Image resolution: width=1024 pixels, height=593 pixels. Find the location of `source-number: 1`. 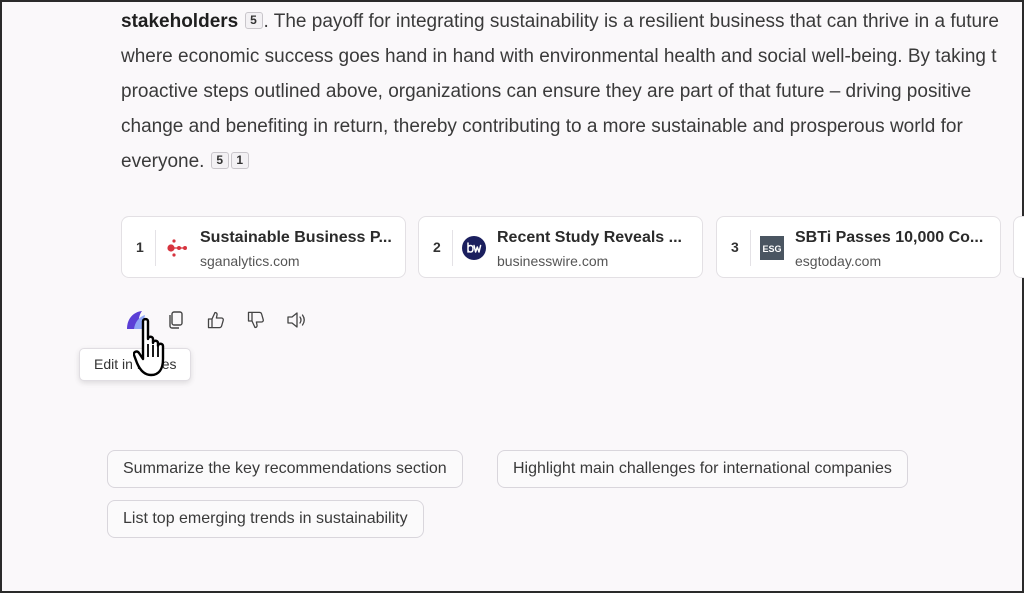

source-number: 1 is located at coordinates (140, 247).